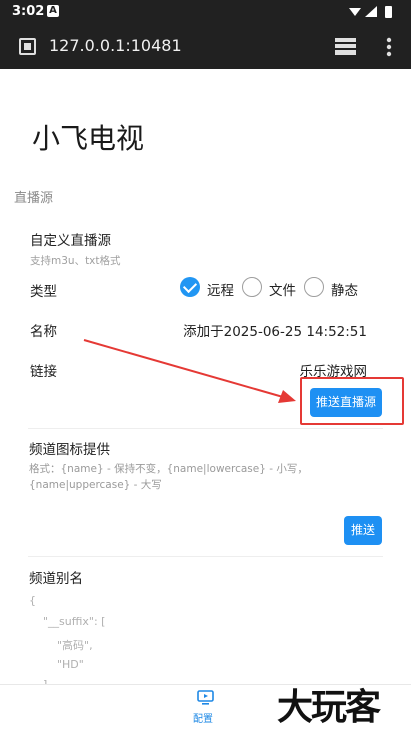  What do you see at coordinates (205, 697) in the screenshot?
I see `monitor-icon` at bounding box center [205, 697].